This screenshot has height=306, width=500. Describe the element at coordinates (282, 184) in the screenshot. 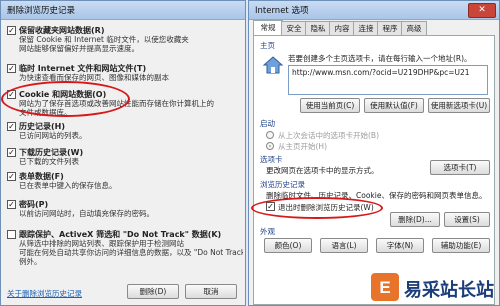

I see `history-section-label: 浏览历史记录` at that location.